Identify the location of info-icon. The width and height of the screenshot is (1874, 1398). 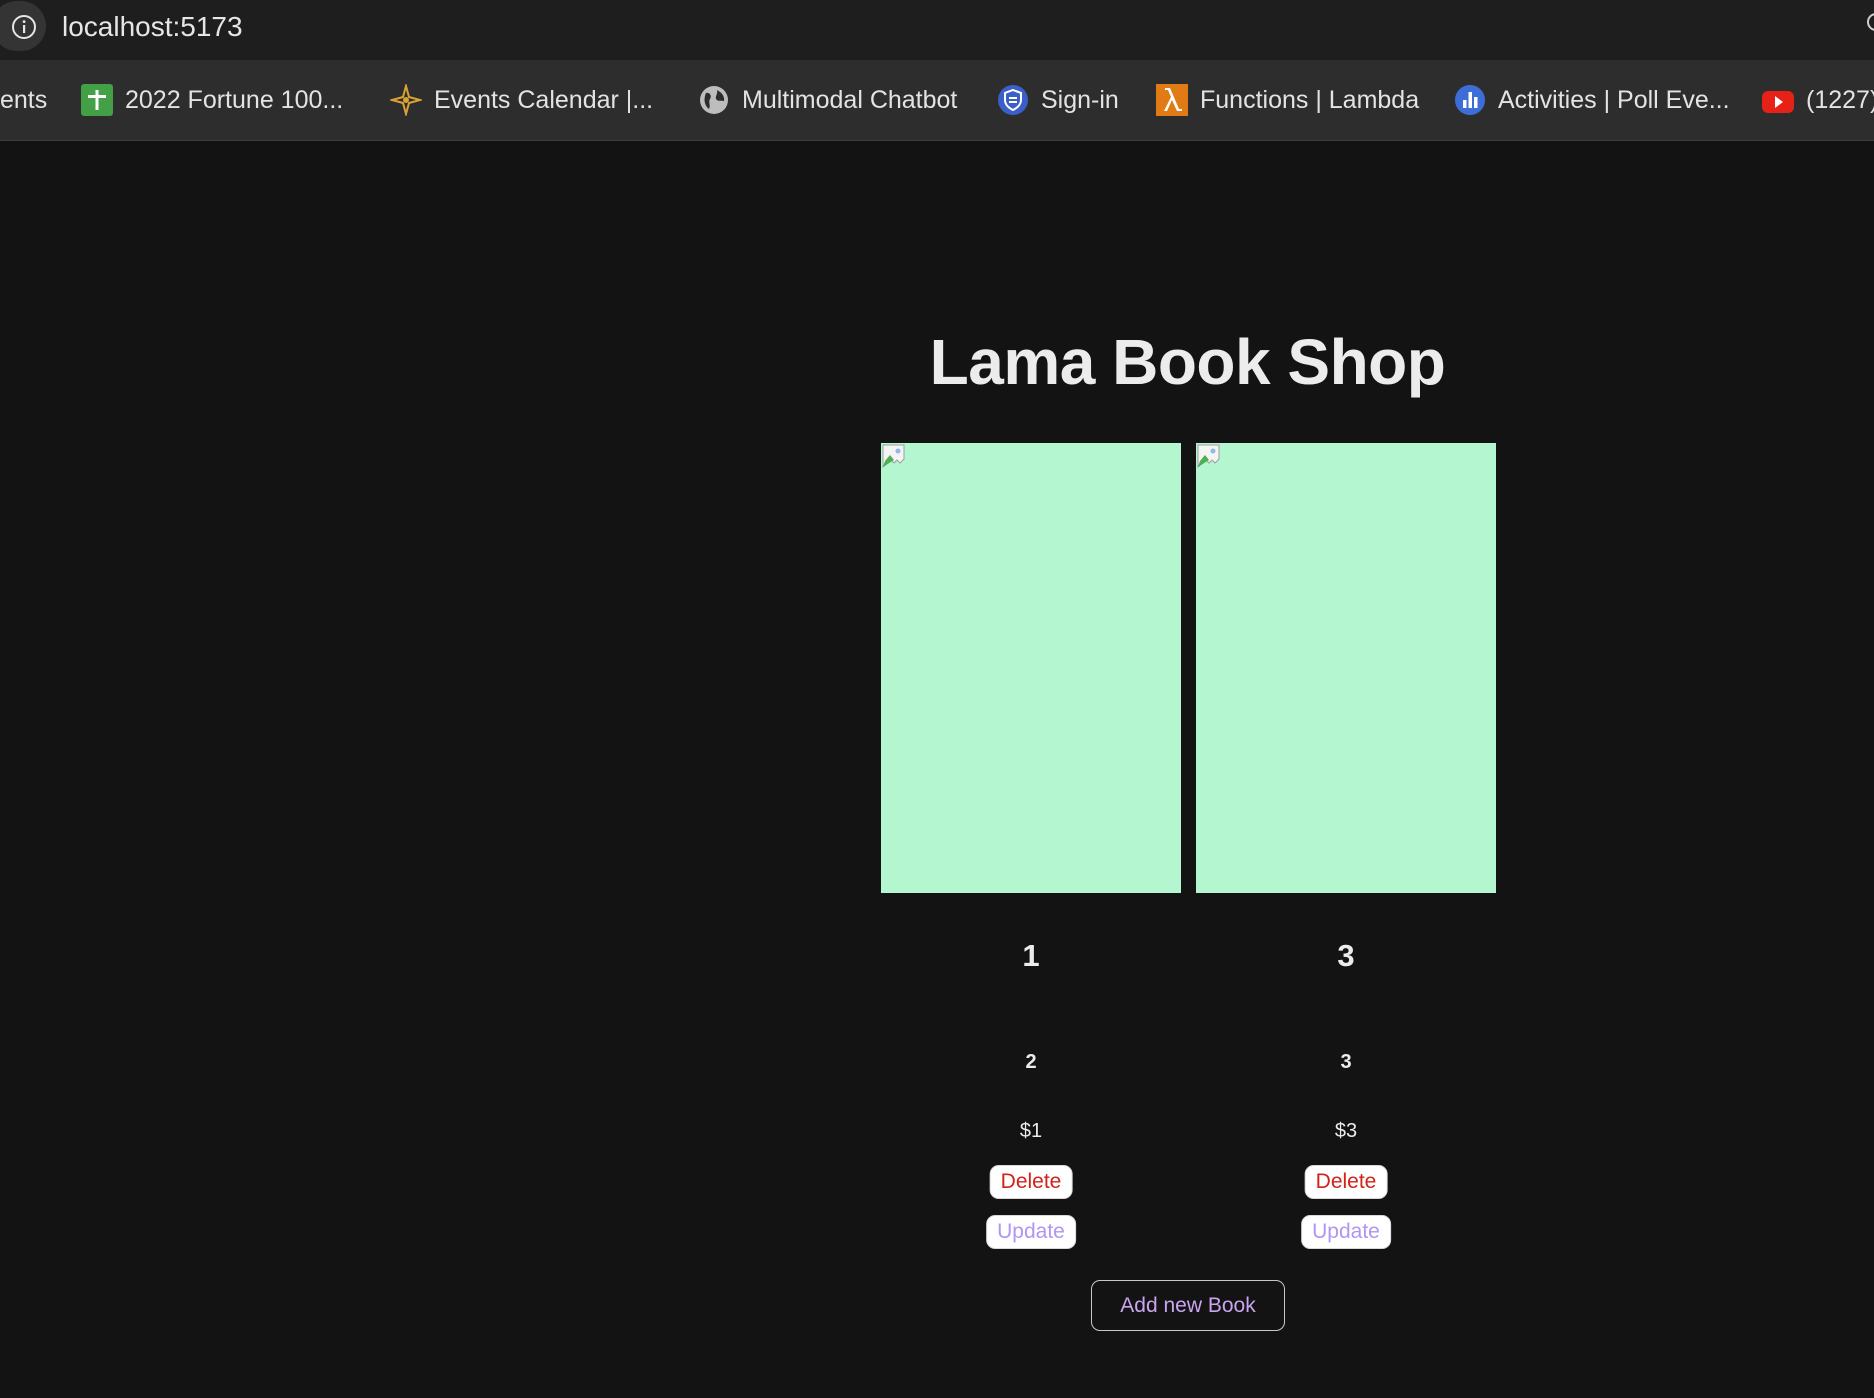
(24, 27).